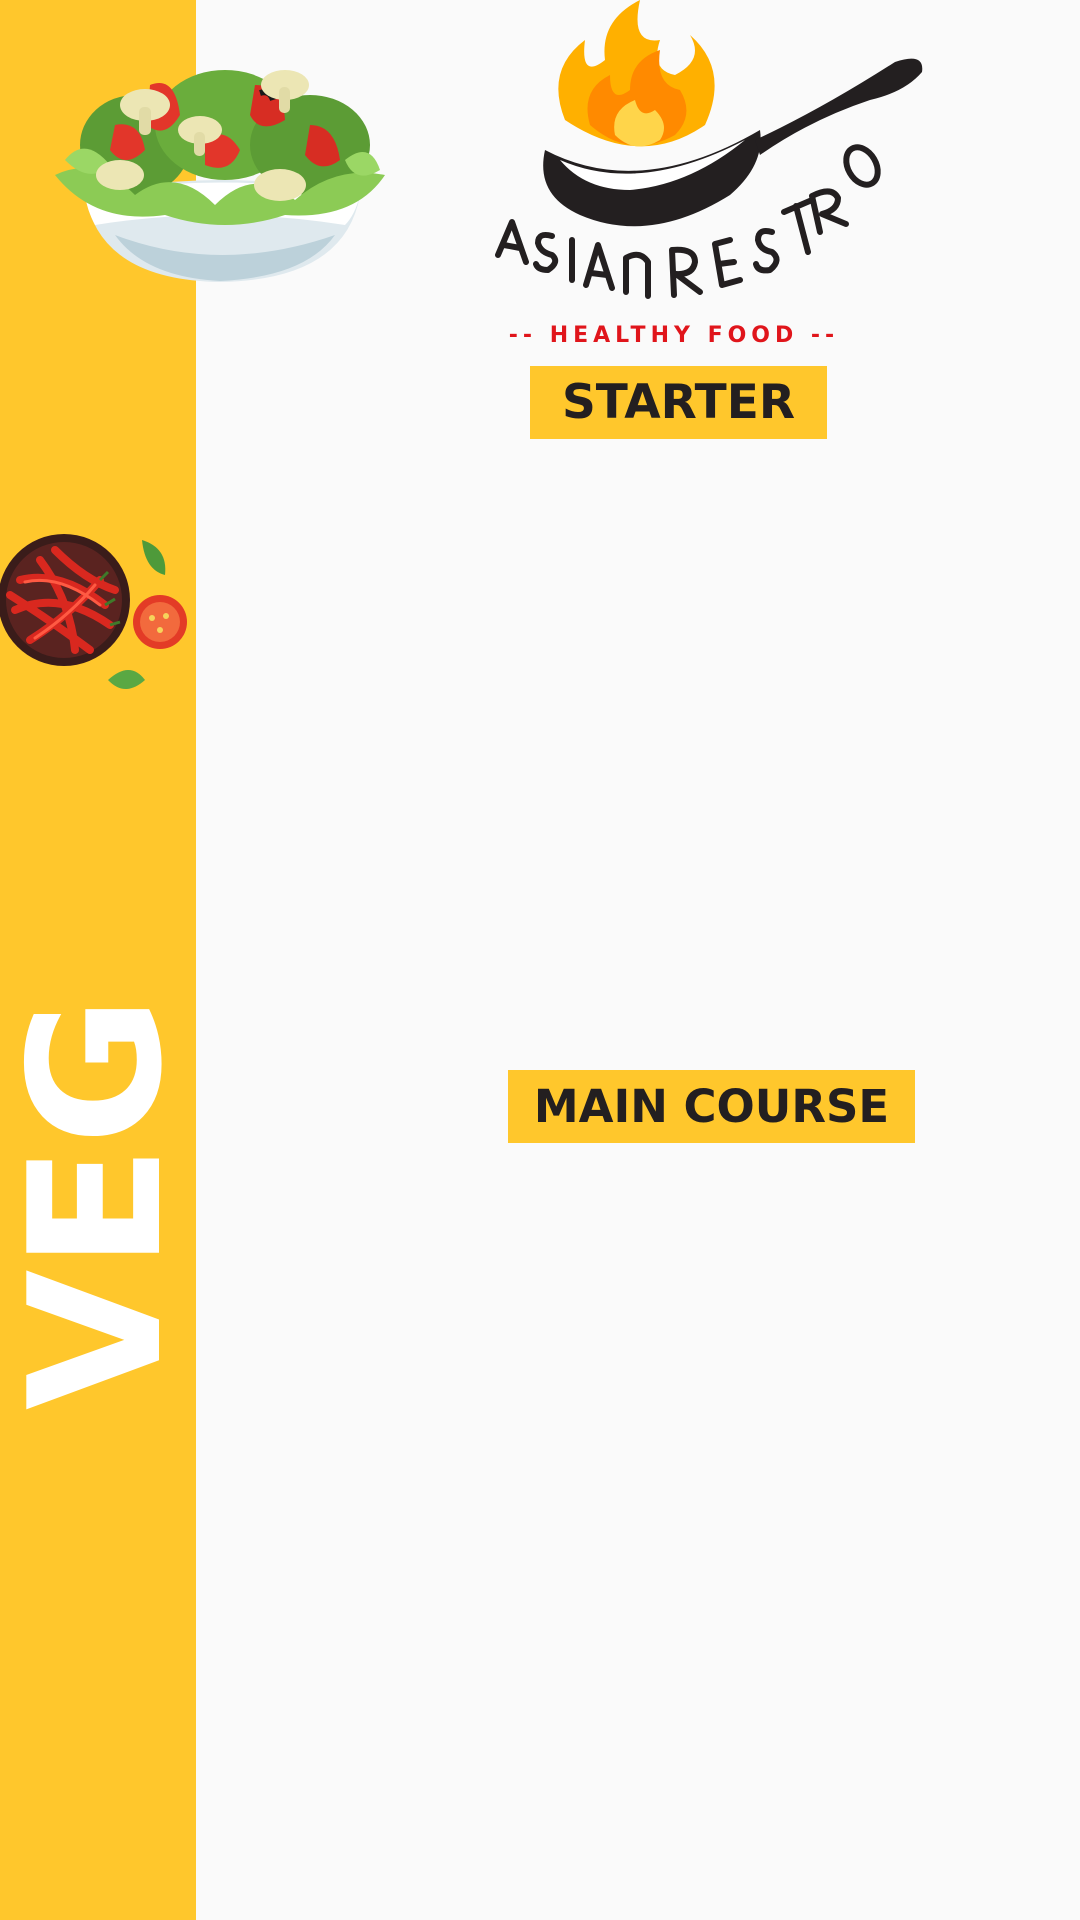 This screenshot has height=1920, width=1080. What do you see at coordinates (101, 1203) in the screenshot?
I see `category-label: VEG` at bounding box center [101, 1203].